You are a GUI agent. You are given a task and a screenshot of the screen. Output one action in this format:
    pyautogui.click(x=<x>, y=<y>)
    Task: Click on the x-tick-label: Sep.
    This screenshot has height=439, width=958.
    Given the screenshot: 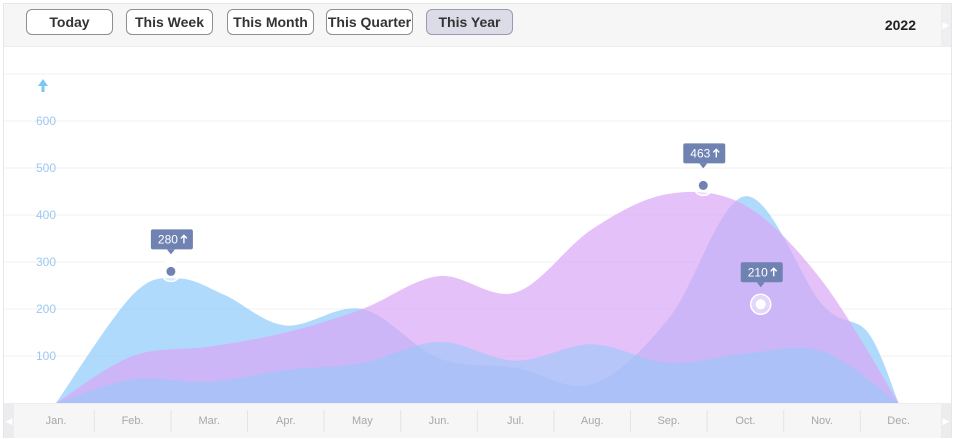 What is the action you would take?
    pyautogui.click(x=668, y=421)
    